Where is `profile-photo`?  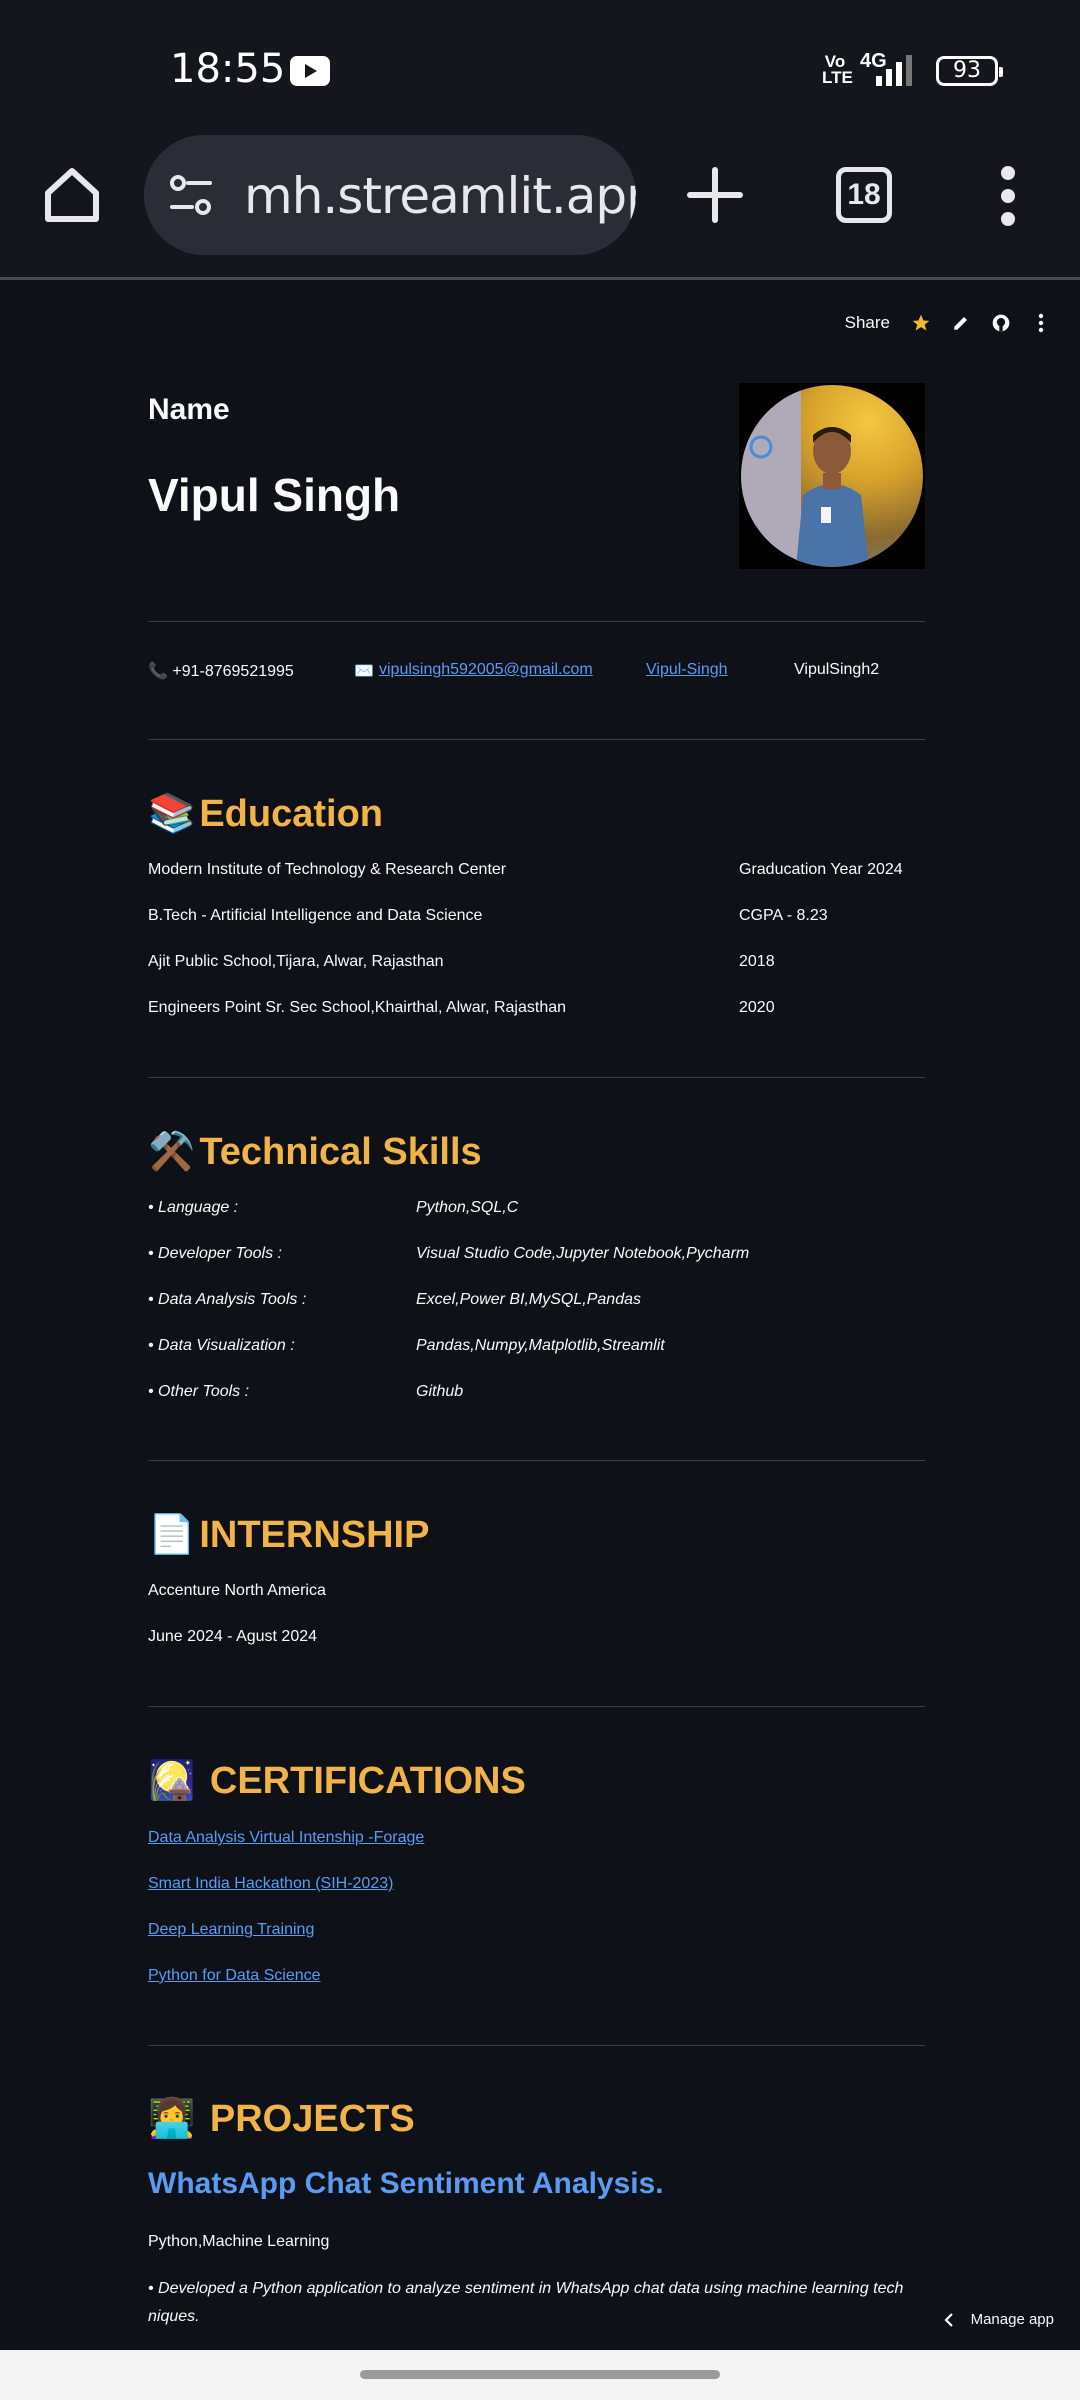
profile-photo is located at coordinates (832, 476).